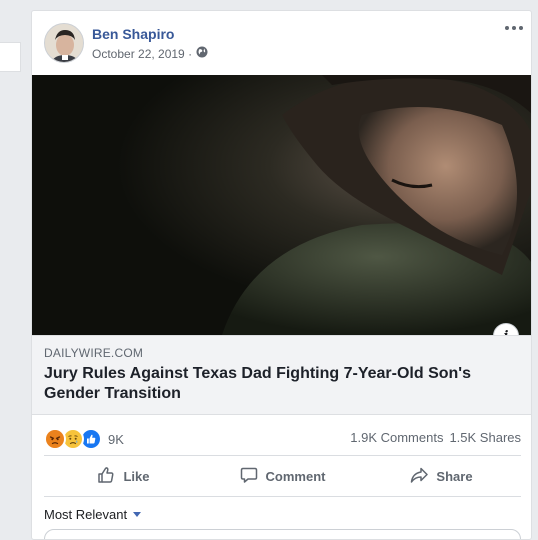 This screenshot has height=540, width=538. What do you see at coordinates (396, 437) in the screenshot?
I see `comments-count: 1.9K Comments` at bounding box center [396, 437].